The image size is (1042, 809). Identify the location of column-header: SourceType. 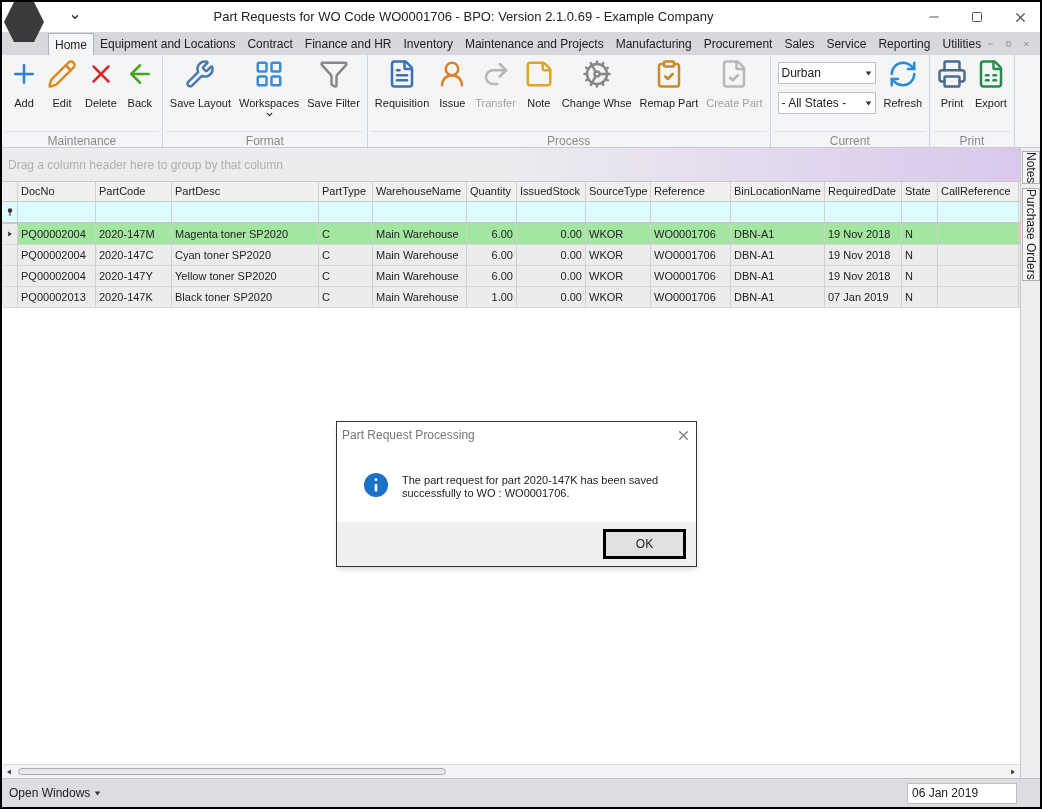
(618, 191).